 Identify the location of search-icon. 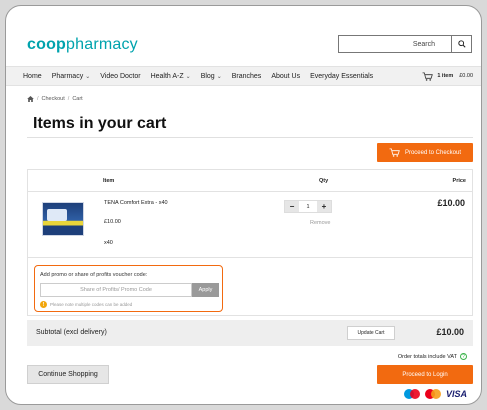
(461, 44).